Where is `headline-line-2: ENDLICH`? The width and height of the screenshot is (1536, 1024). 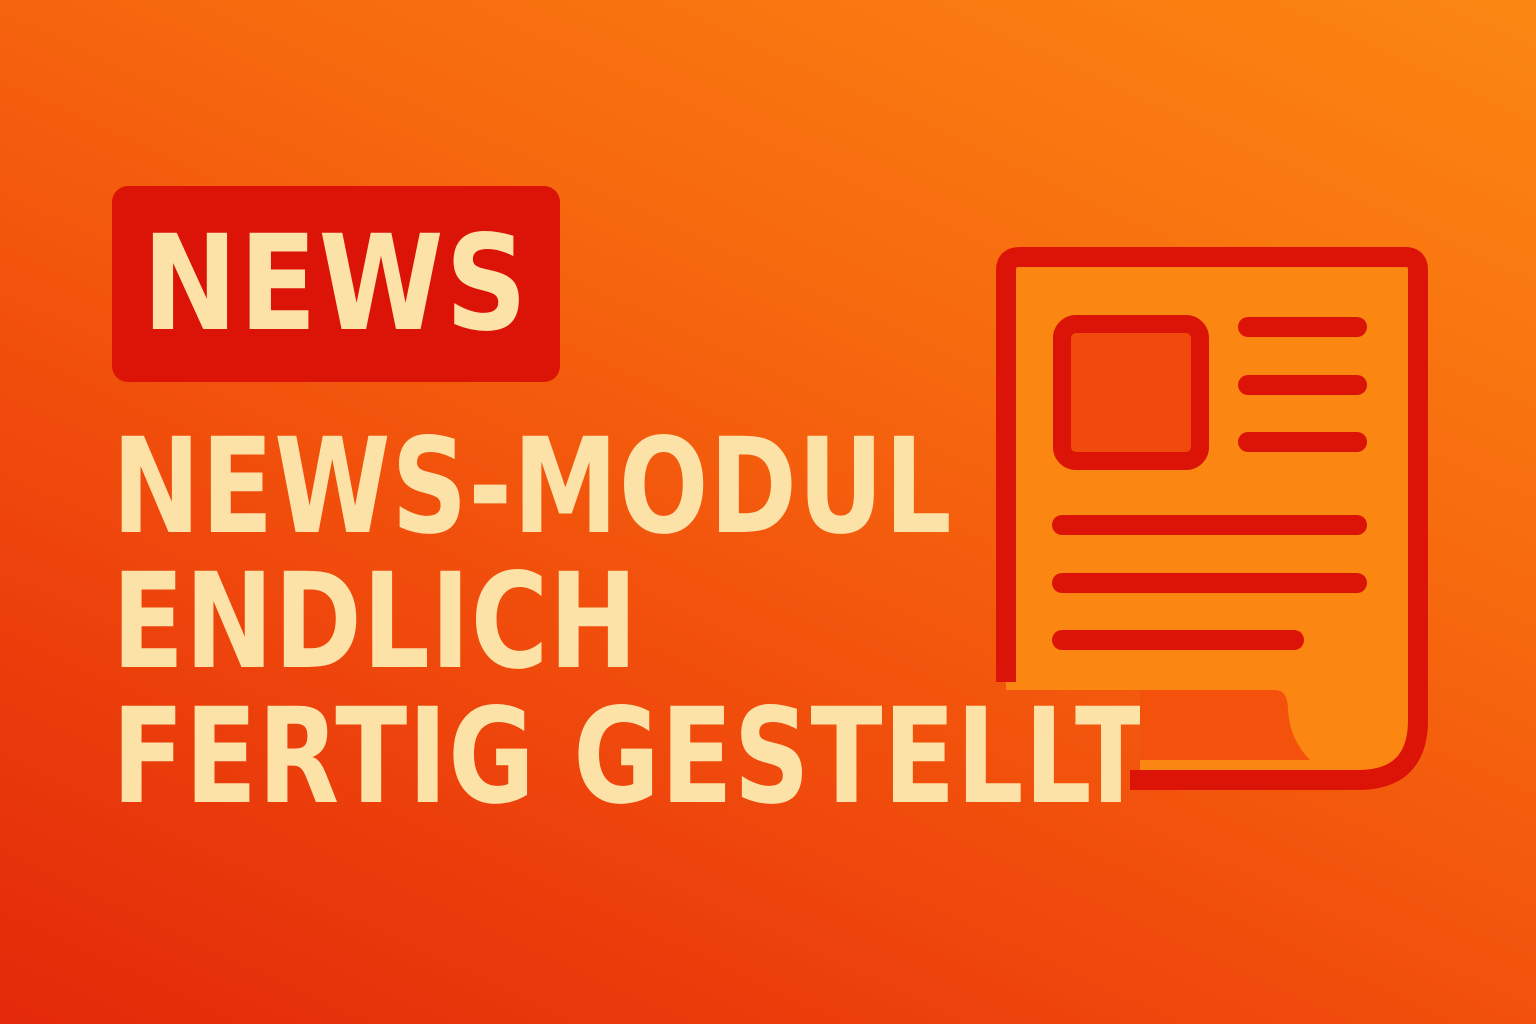
headline-line-2: ENDLICH is located at coordinates (375, 622).